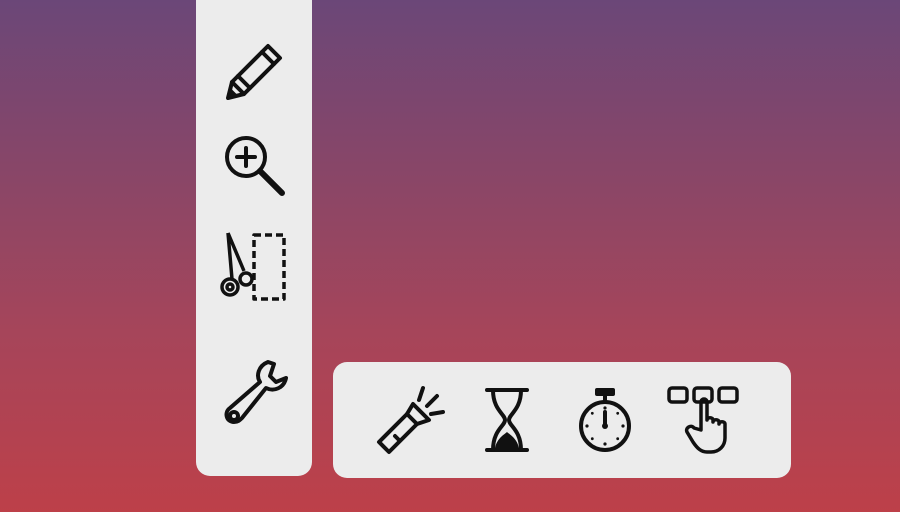 This screenshot has height=512, width=900. I want to click on hourglass-tool-button, so click(507, 420).